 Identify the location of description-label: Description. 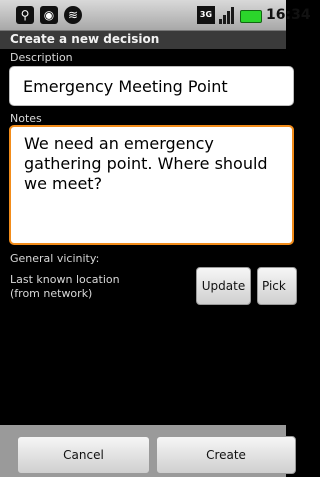
(41, 57).